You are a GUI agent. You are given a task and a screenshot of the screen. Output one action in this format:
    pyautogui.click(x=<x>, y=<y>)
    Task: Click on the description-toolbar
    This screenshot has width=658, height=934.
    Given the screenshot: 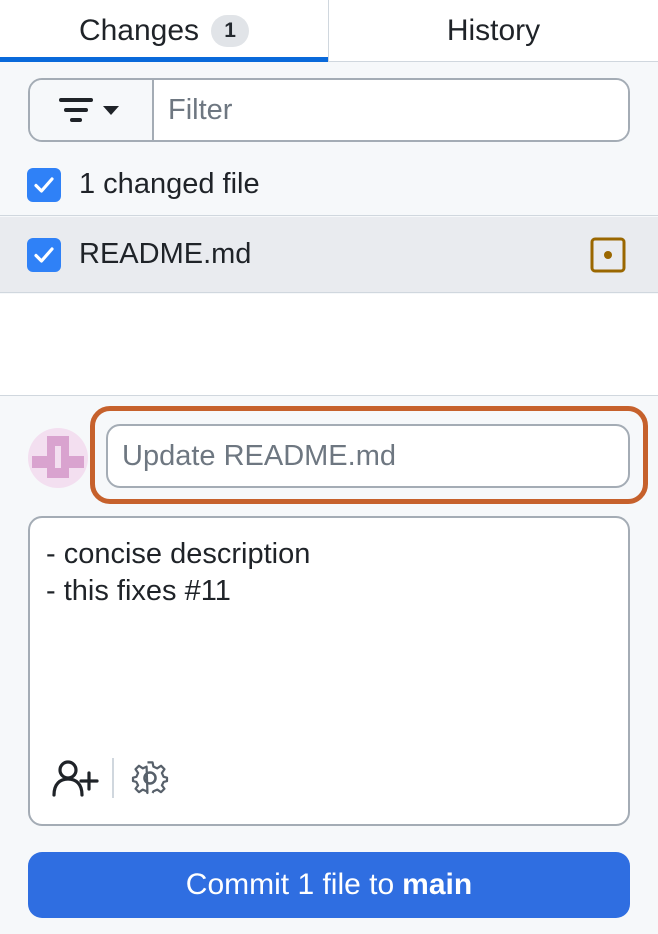 What is the action you would take?
    pyautogui.click(x=113, y=778)
    